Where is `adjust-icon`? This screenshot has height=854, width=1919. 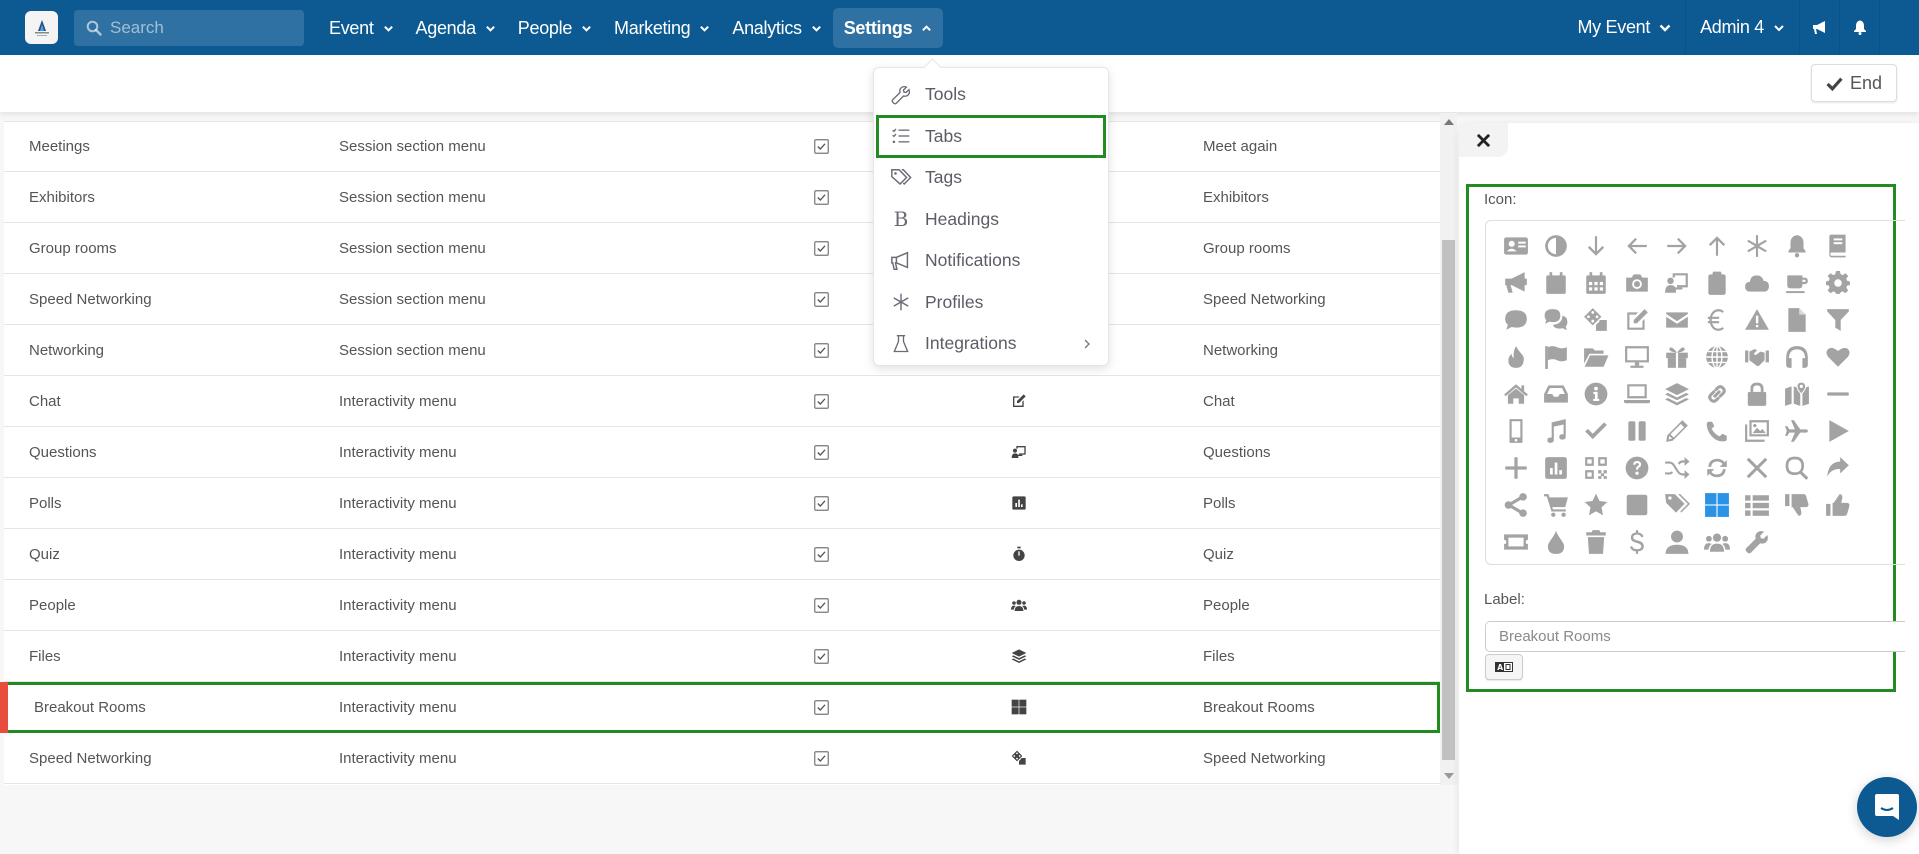 adjust-icon is located at coordinates (1556, 246).